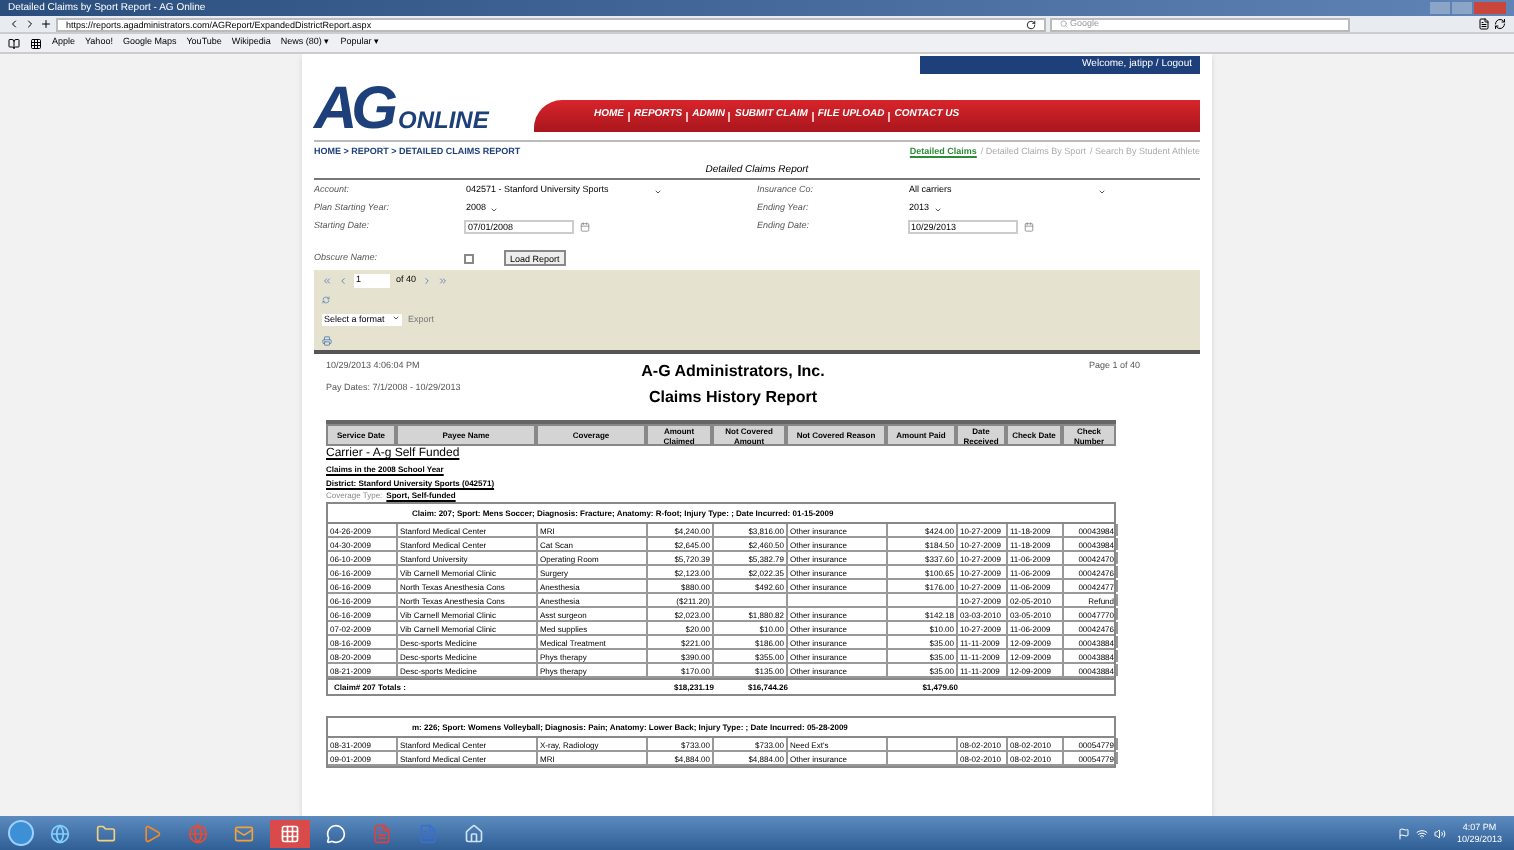 The width and height of the screenshot is (1514, 850). What do you see at coordinates (1484, 24) in the screenshot?
I see `page-icon` at bounding box center [1484, 24].